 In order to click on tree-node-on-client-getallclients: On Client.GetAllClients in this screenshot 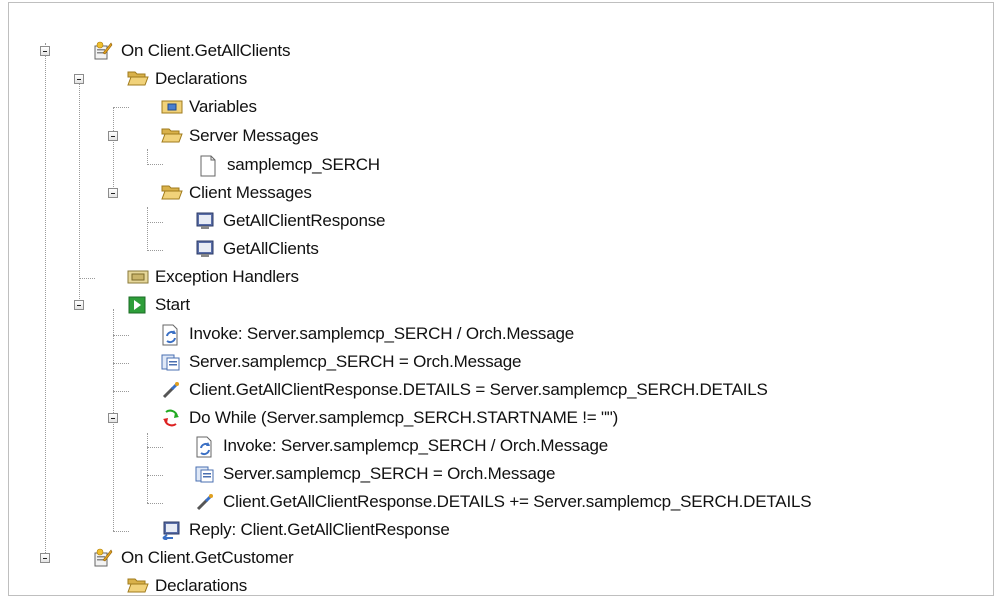, I will do `click(191, 51)`.